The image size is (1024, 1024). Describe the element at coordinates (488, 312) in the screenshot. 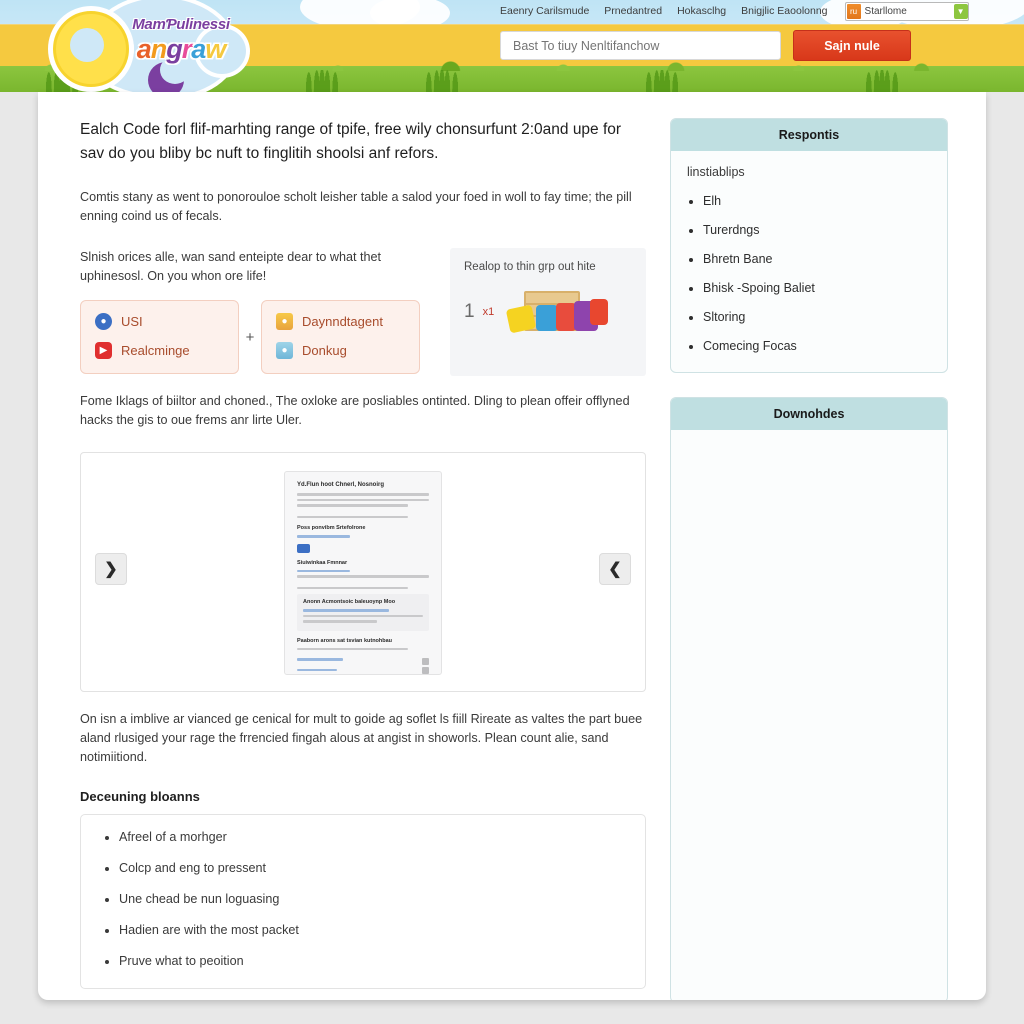

I see `promo-multiplier: x1` at that location.